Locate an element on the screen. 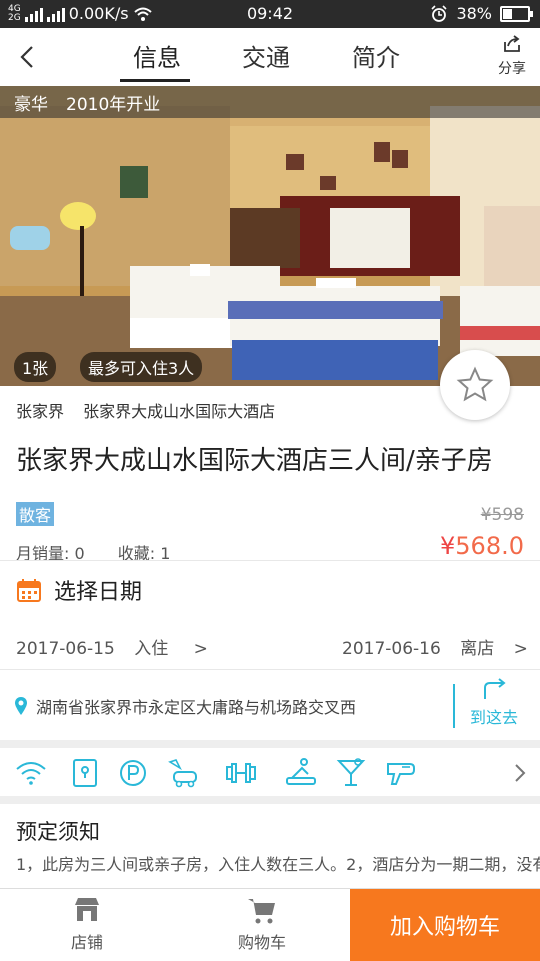 This screenshot has width=540, height=961. max-guests-pill: 最多可入住3人 is located at coordinates (141, 367).